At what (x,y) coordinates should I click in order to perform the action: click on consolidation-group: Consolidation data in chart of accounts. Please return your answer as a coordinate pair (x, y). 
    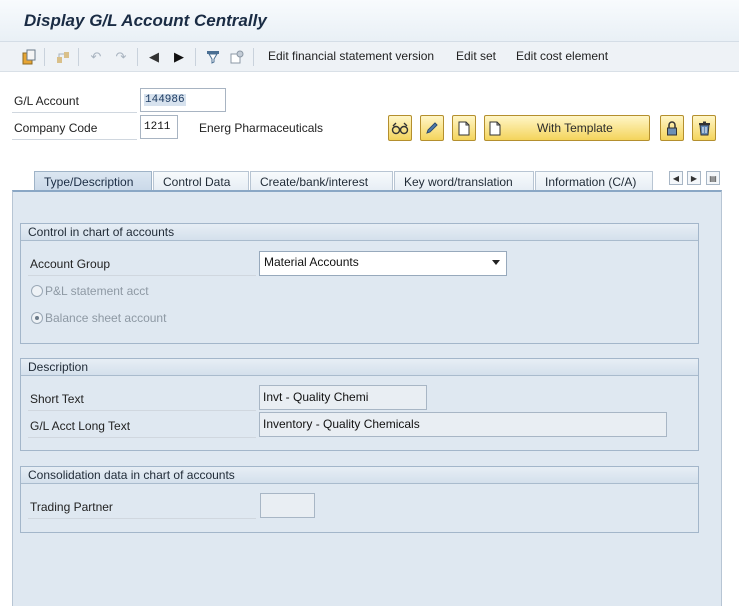
    Looking at the image, I should click on (359, 499).